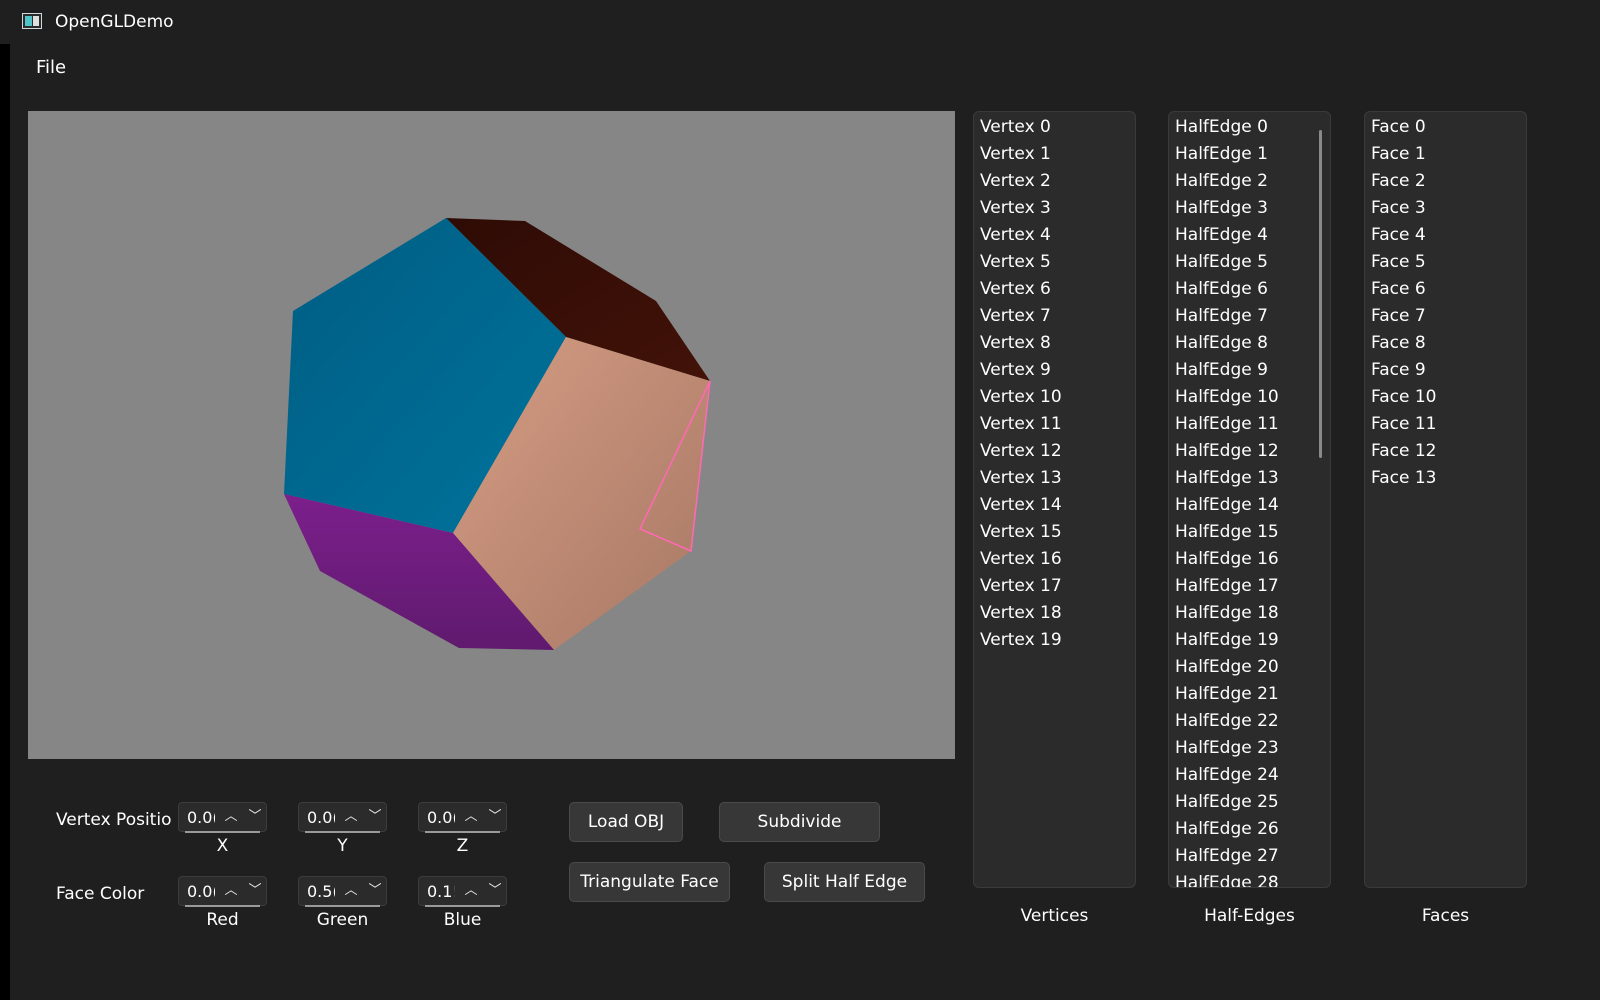  I want to click on vertex-list-item: Vertex 0, so click(1054, 127).